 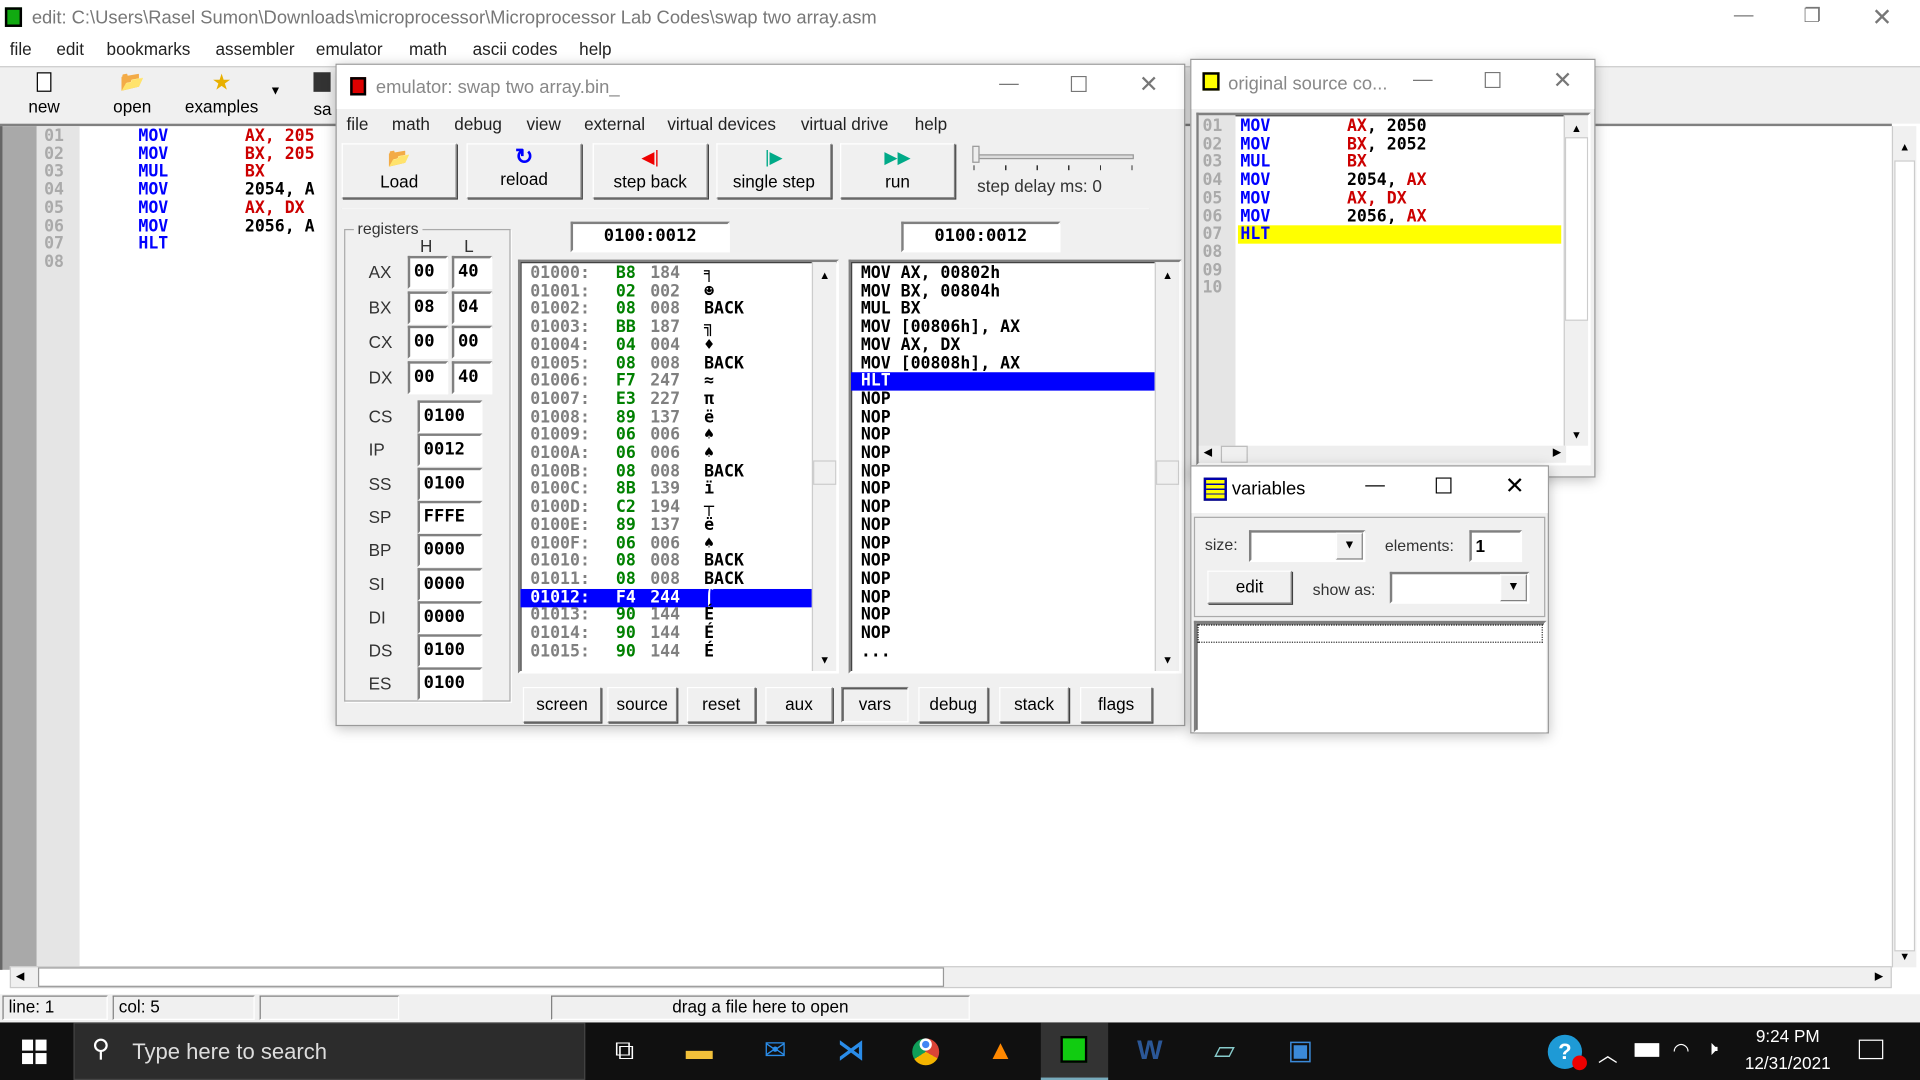 What do you see at coordinates (845, 124) in the screenshot?
I see `emu-menu-virtual-drive: virtual drive` at bounding box center [845, 124].